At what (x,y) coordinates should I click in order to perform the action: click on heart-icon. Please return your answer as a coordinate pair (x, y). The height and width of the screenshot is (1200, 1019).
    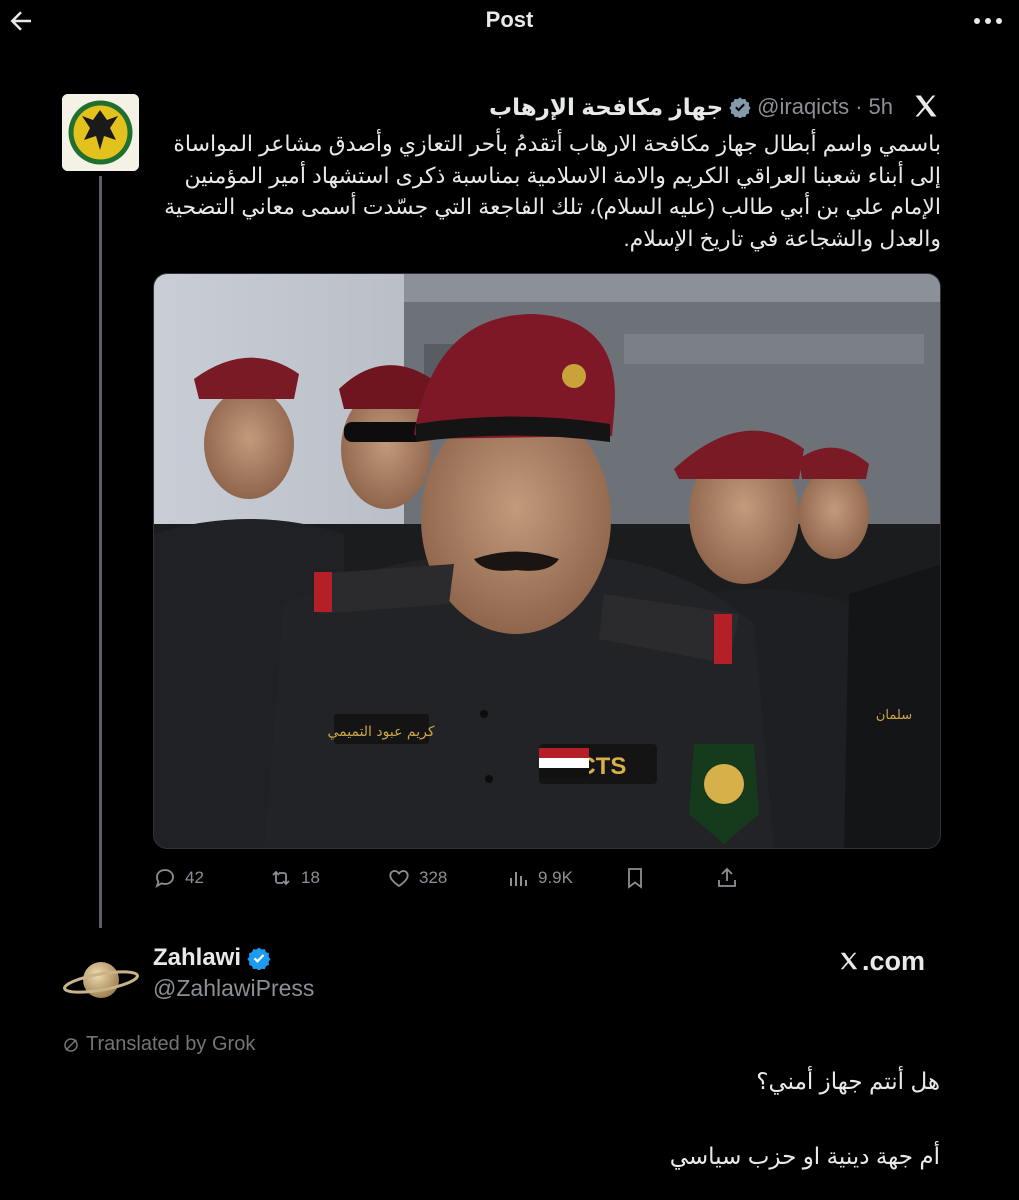
    Looking at the image, I should click on (399, 879).